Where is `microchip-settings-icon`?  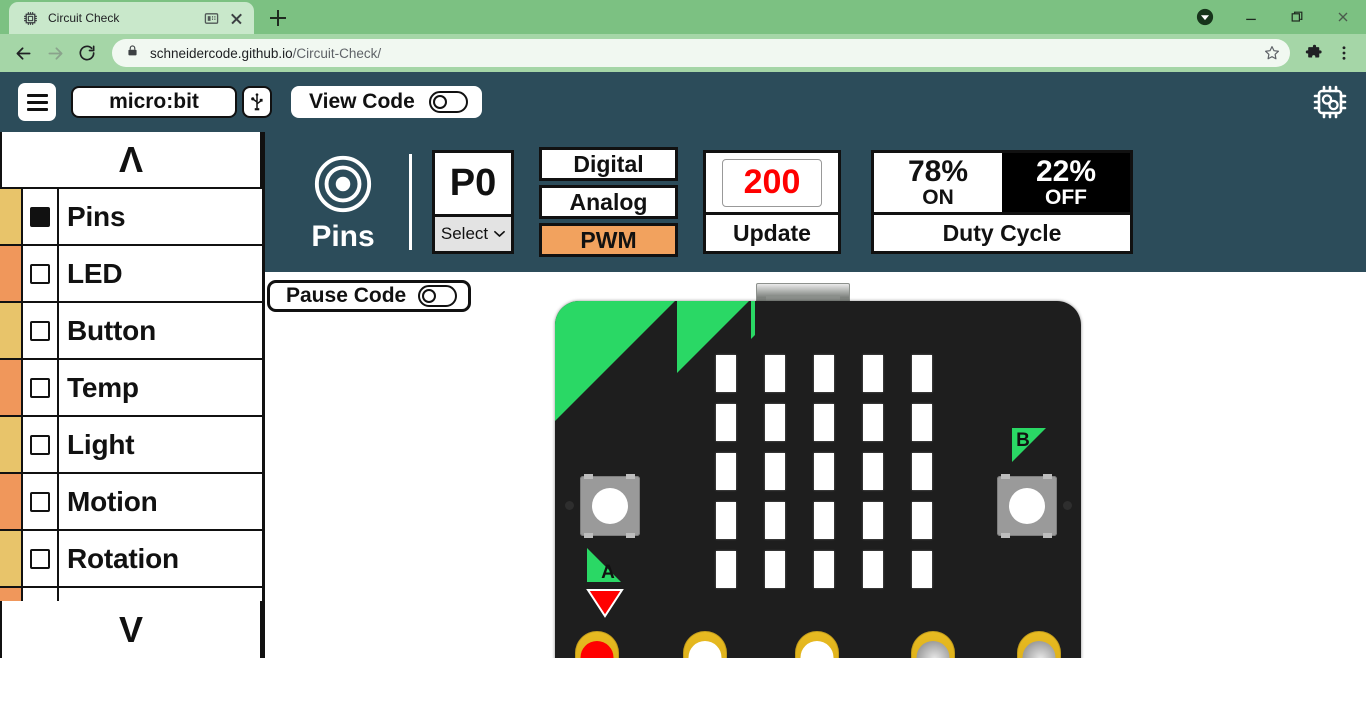
microchip-settings-icon is located at coordinates (1330, 102).